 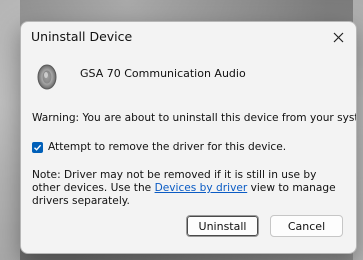 What do you see at coordinates (10, 130) in the screenshot?
I see `background-window-edge` at bounding box center [10, 130].